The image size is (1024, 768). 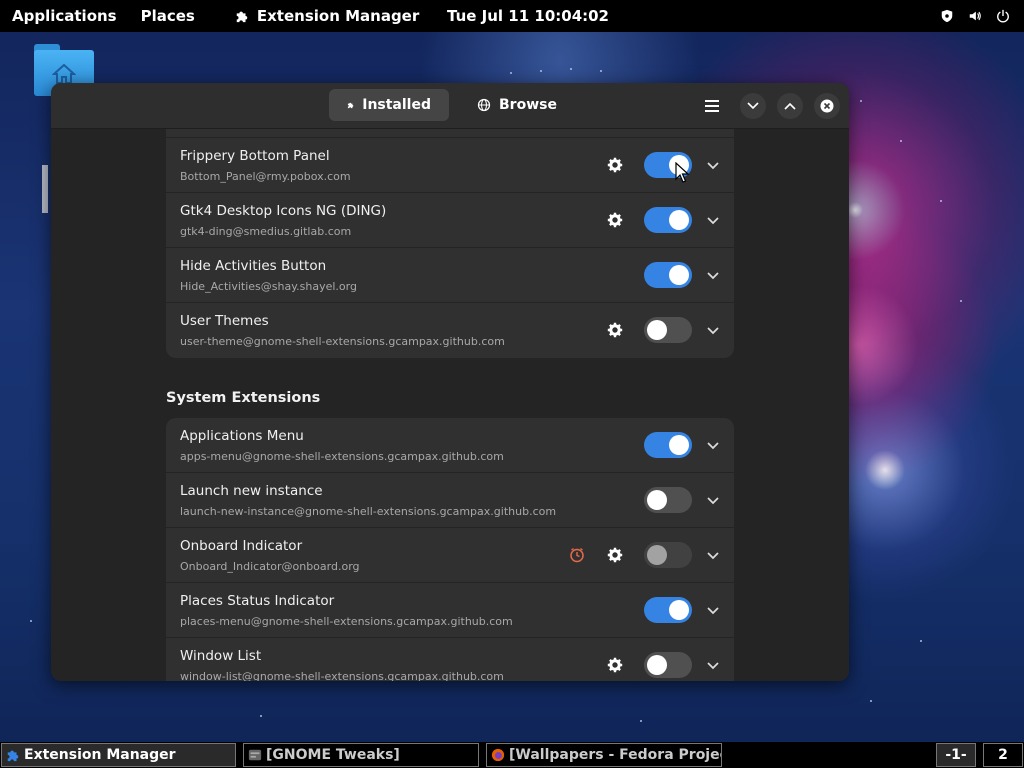 I want to click on task-extension-manager: Extension Manager, so click(x=118, y=755).